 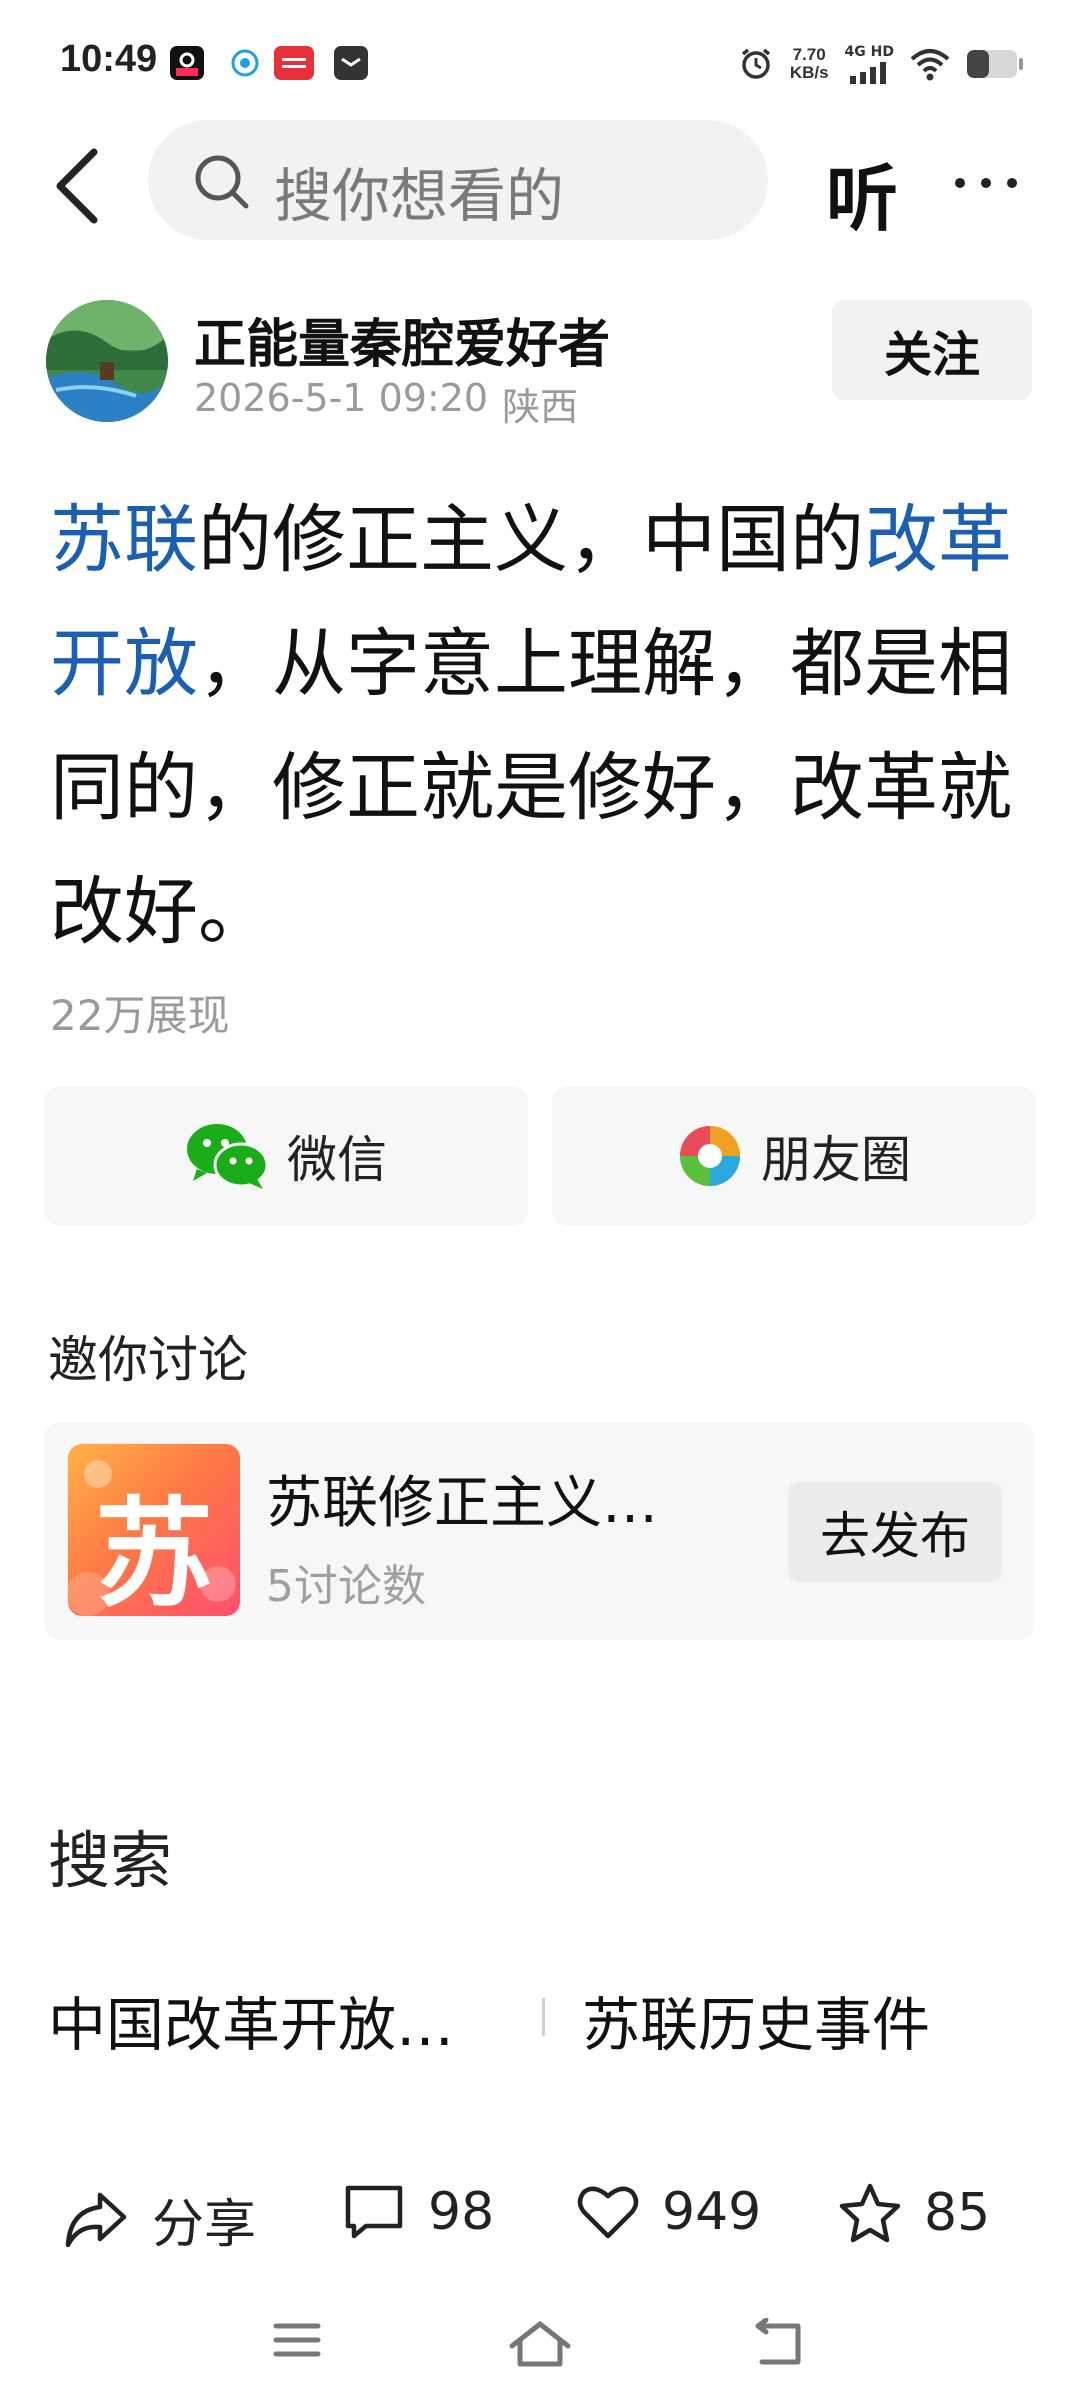 I want to click on net-speed-value: 7.70, so click(x=809, y=54).